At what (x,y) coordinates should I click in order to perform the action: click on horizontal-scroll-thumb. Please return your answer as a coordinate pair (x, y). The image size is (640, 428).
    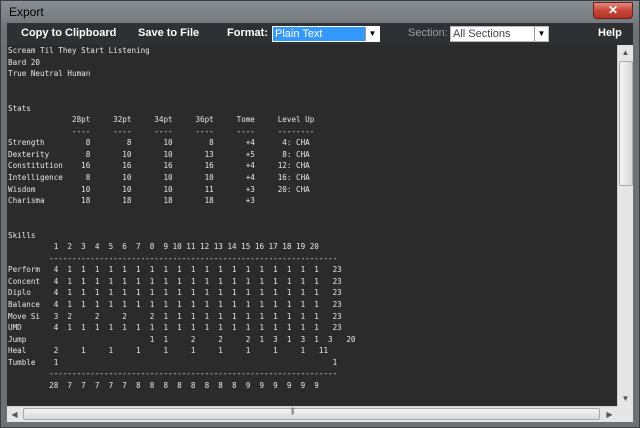
    Looking at the image, I should click on (311, 414).